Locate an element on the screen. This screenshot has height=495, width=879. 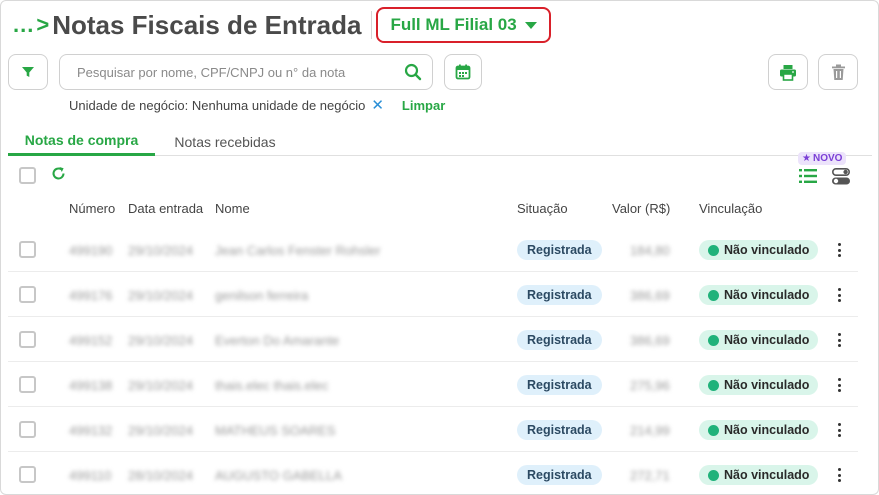
row-nome: MATHEUS SOARES is located at coordinates (275, 430).